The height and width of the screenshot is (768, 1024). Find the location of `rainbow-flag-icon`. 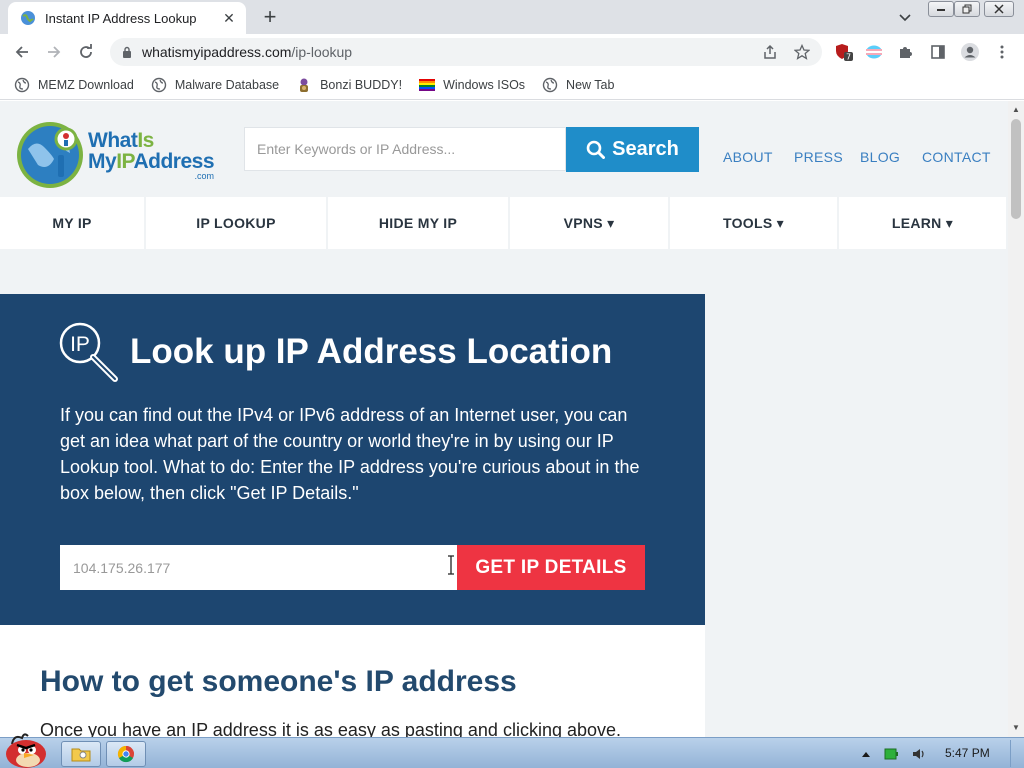

rainbow-flag-icon is located at coordinates (427, 85).